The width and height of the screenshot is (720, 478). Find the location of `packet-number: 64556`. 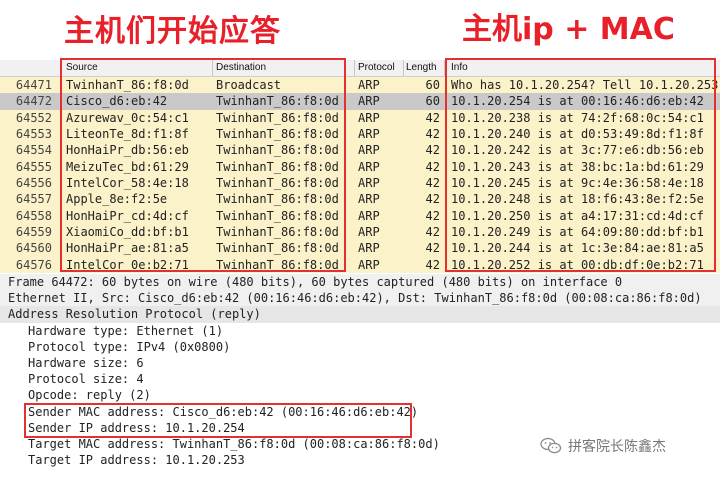

packet-number: 64556 is located at coordinates (33, 182).